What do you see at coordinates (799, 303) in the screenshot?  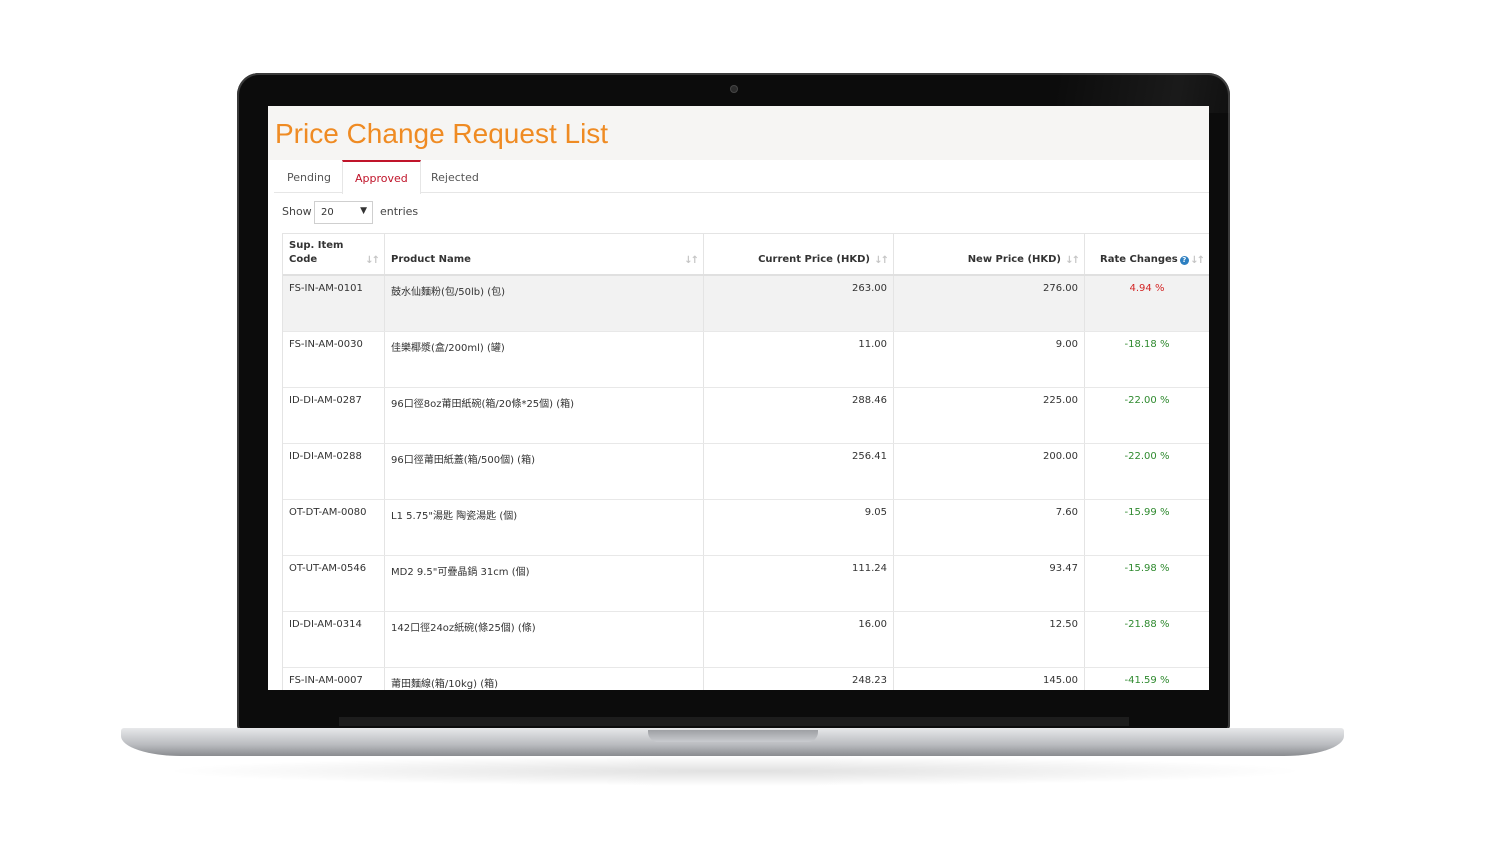 I see `cell-current-price: 263.00` at bounding box center [799, 303].